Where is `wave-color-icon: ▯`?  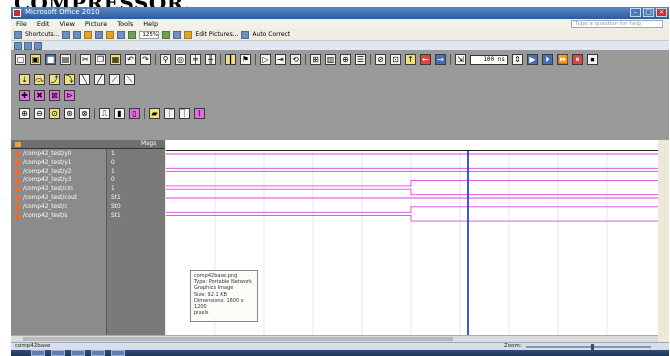
wave-color-icon: ▯ is located at coordinates (134, 113).